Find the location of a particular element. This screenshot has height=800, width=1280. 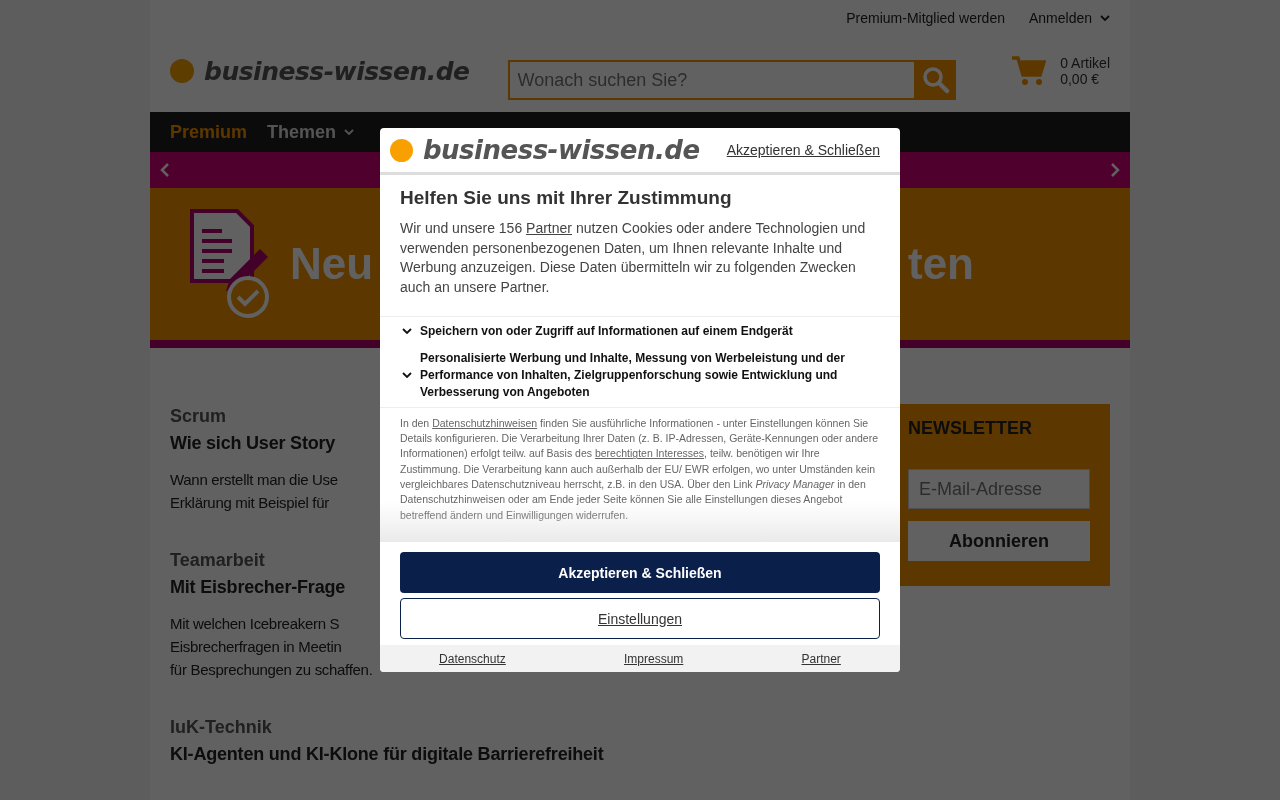

footer-link: Impressum is located at coordinates (654, 658).